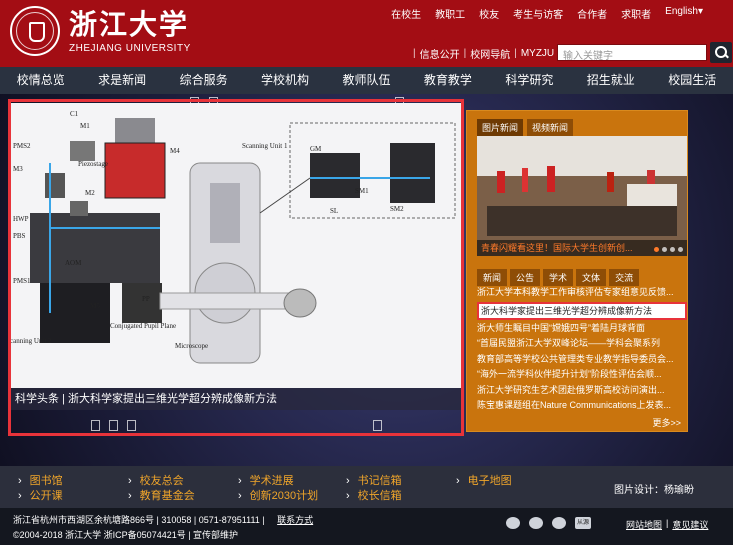 This screenshot has width=733, height=545. Describe the element at coordinates (35, 31) in the screenshot. I see `university-seal-icon` at that location.